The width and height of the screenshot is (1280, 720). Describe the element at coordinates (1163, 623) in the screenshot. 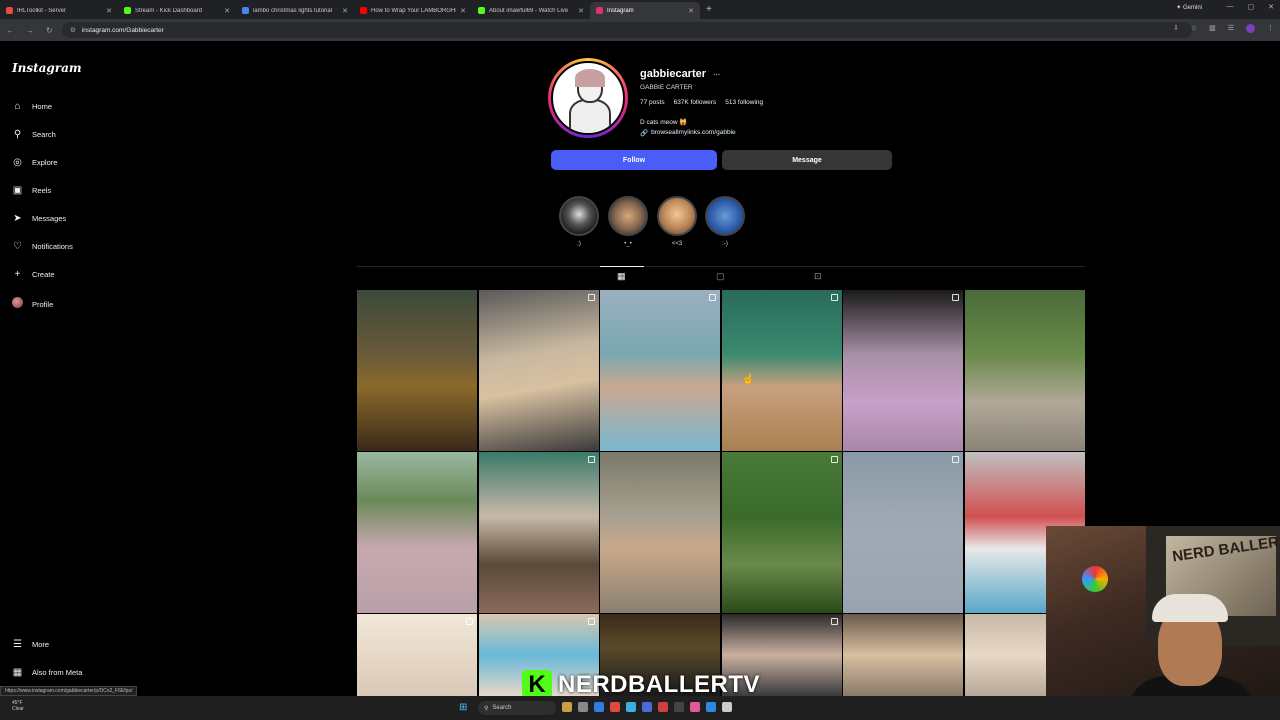

I see `streamer-webcam: NERD BALLER` at that location.